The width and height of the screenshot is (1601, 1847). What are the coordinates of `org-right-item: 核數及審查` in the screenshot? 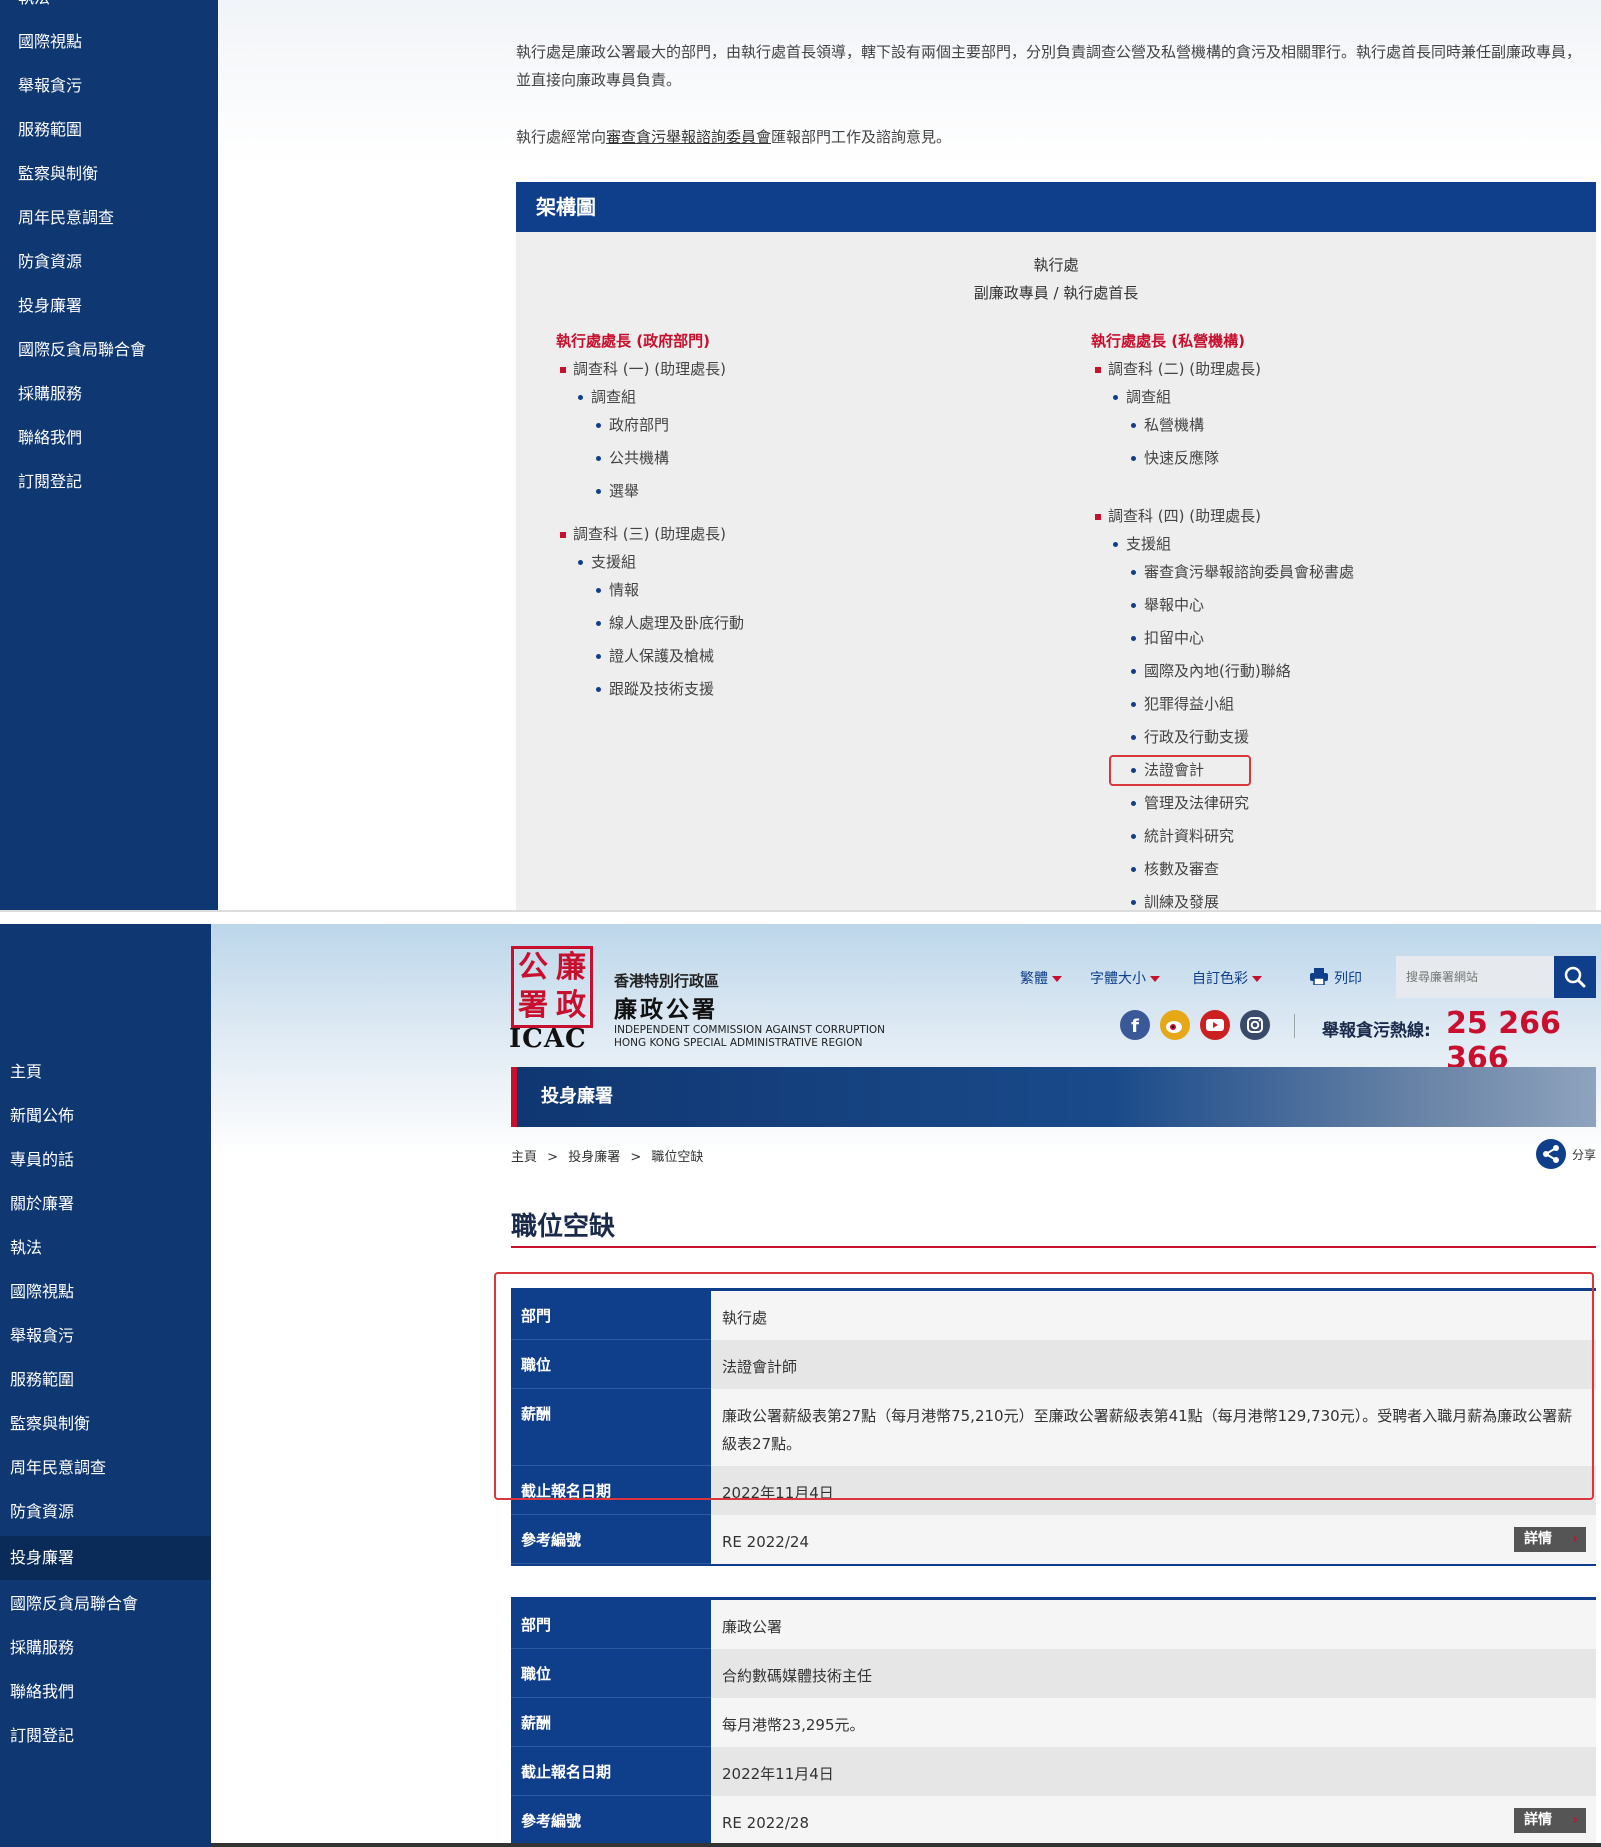 It's located at (1175, 868).